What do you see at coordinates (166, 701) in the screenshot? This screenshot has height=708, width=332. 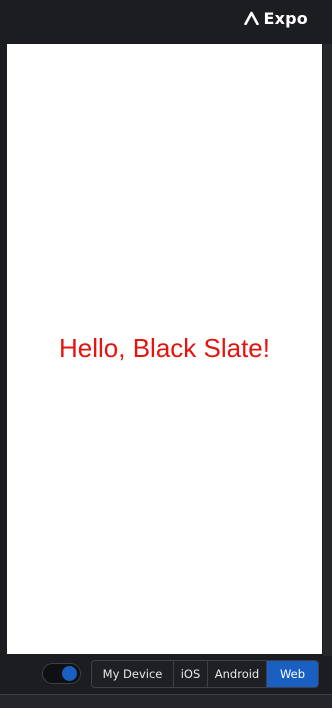 I see `bottom-strip` at bounding box center [166, 701].